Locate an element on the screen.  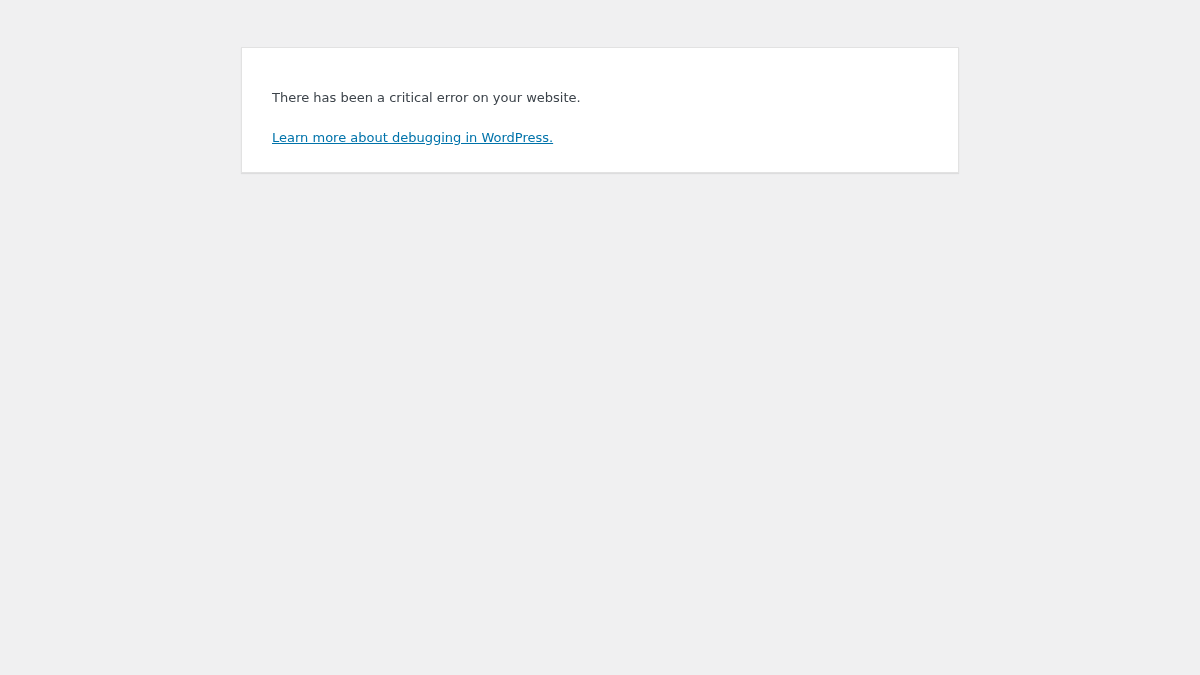
error-message: There has been a critical error on your website. is located at coordinates (427, 98).